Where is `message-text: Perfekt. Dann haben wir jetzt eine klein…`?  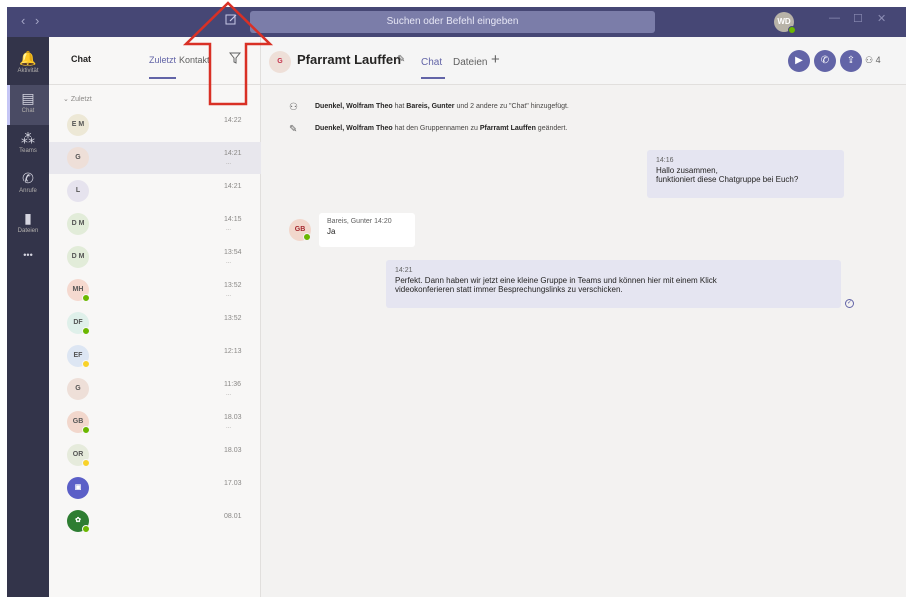 message-text: Perfekt. Dann haben wir jetzt eine klein… is located at coordinates (556, 280).